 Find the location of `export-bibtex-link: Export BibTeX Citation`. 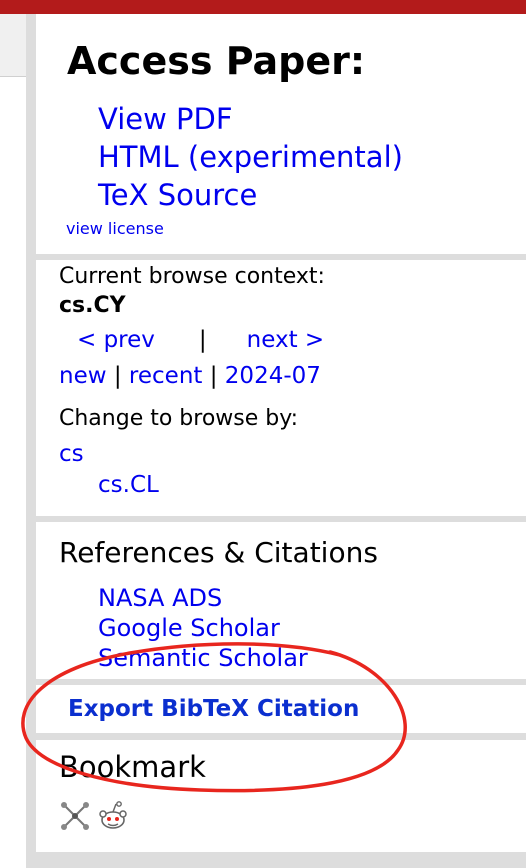

export-bibtex-link: Export BibTeX Citation is located at coordinates (213, 709).